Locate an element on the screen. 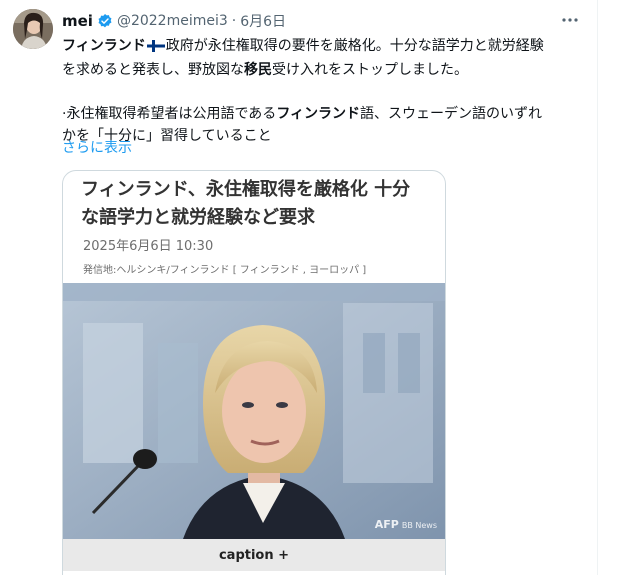 Image resolution: width=625 pixels, height=575 pixels. tweet-text-line-4-a: ·永住権取得希望者は公用語である is located at coordinates (169, 114).